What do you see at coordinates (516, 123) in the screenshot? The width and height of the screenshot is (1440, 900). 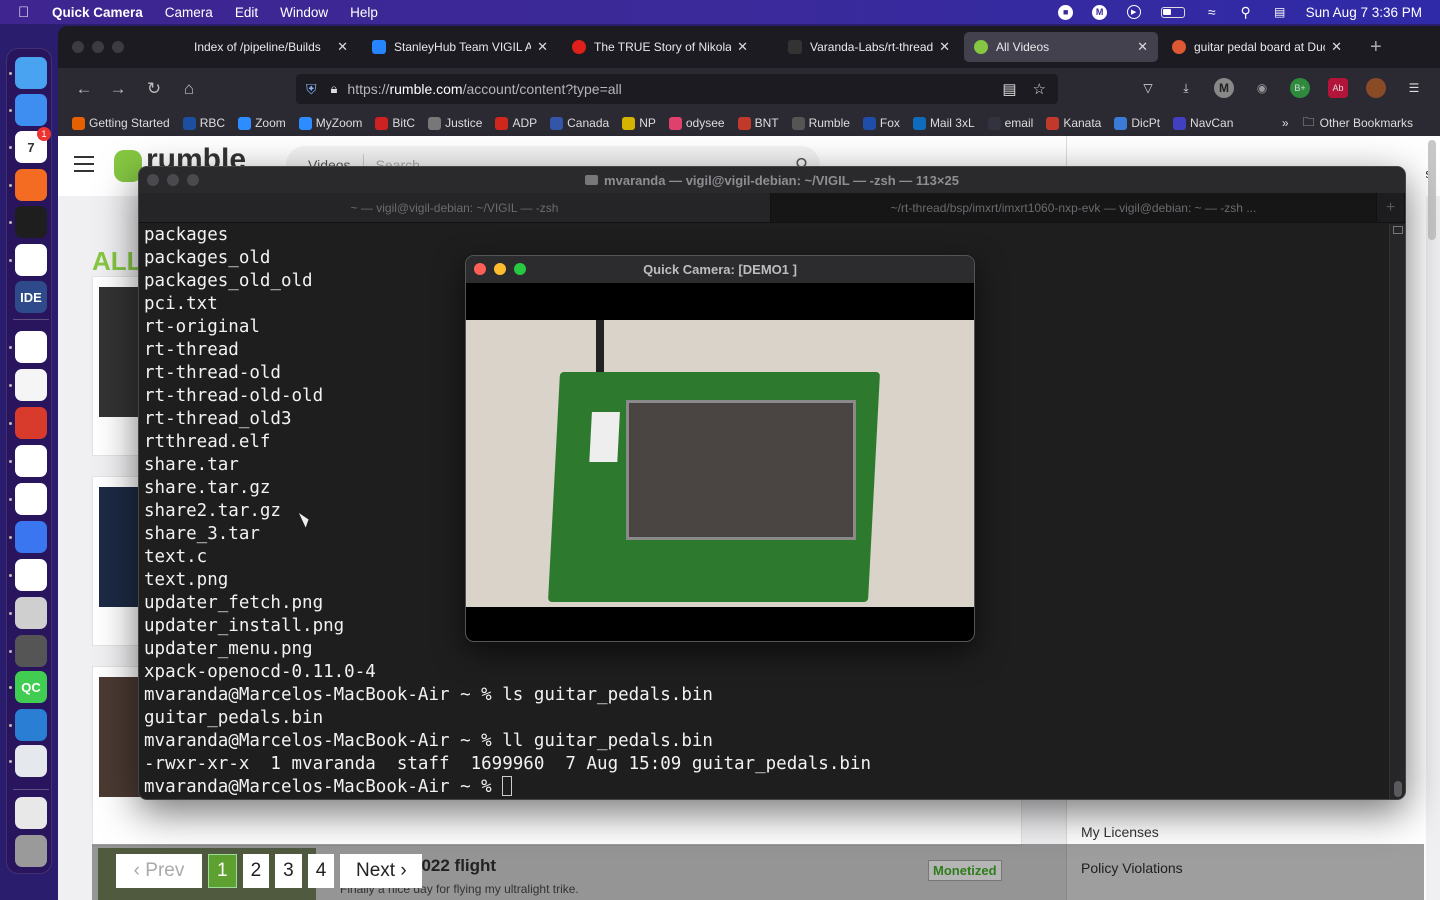 I see `bookmark-item: ADP` at bounding box center [516, 123].